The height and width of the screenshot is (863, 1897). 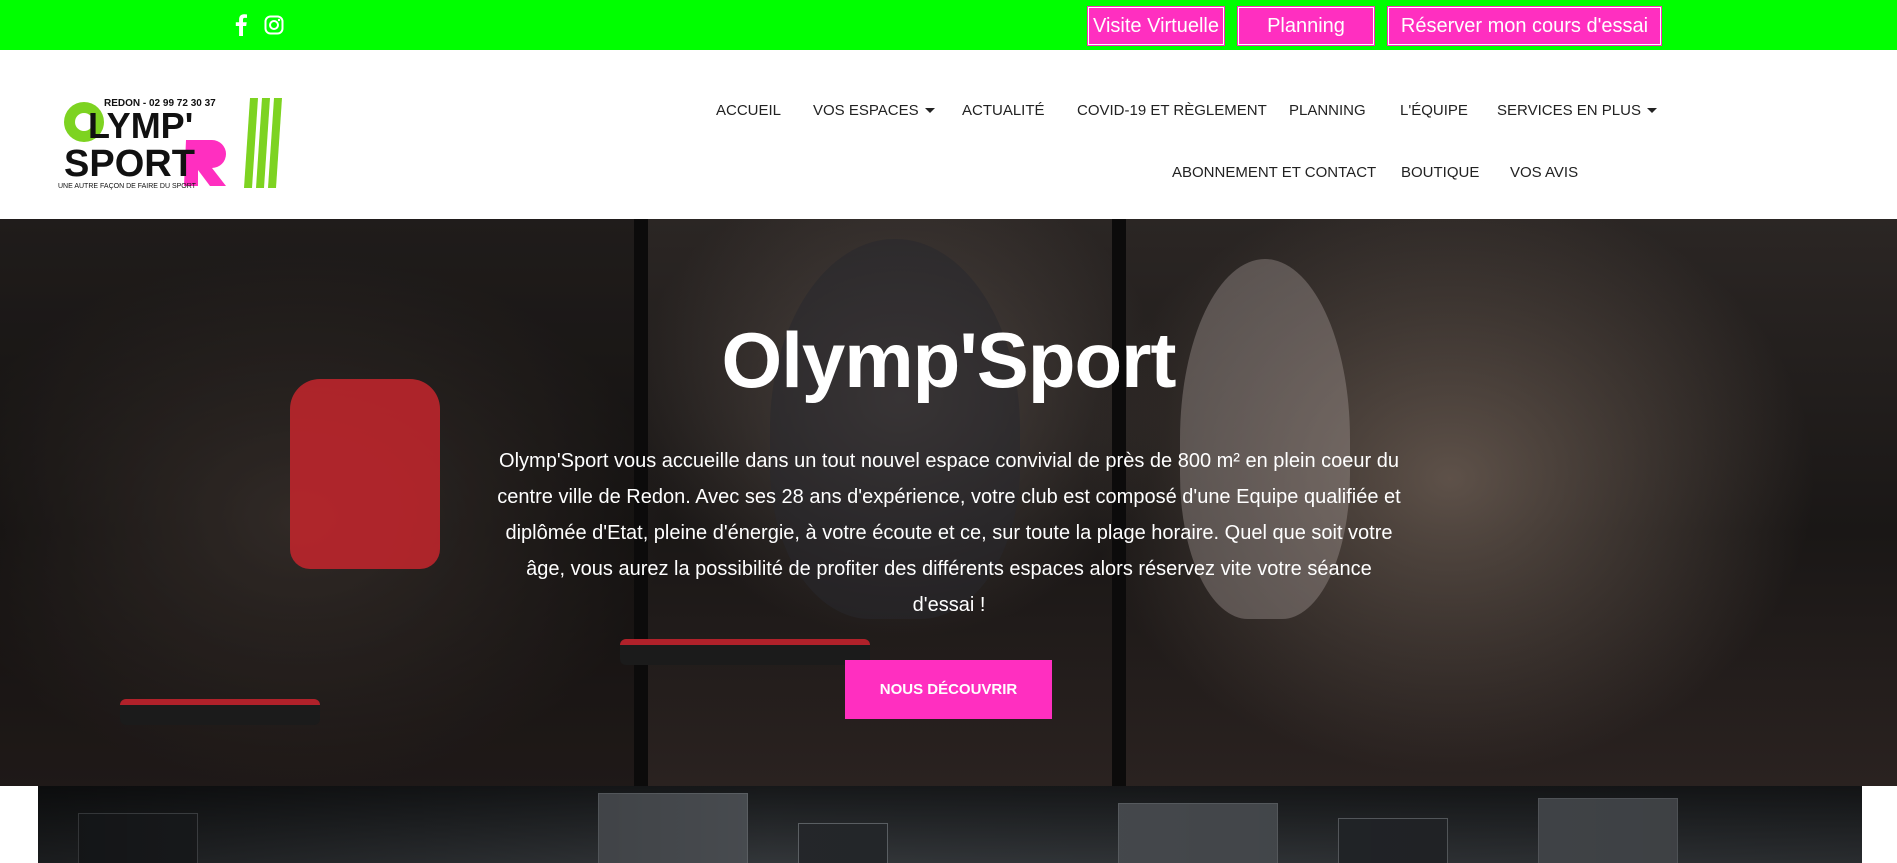 I want to click on nav-label: ACCUEIL, so click(x=749, y=110).